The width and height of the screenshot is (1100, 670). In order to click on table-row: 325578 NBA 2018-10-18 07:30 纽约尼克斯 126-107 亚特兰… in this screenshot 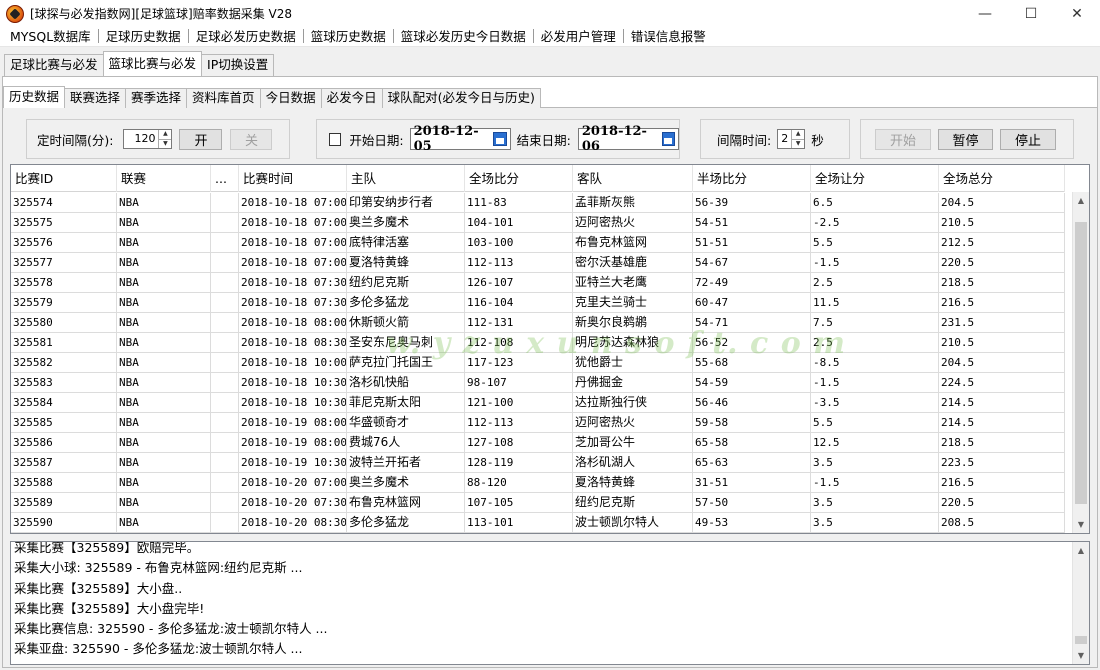, I will do `click(538, 283)`.